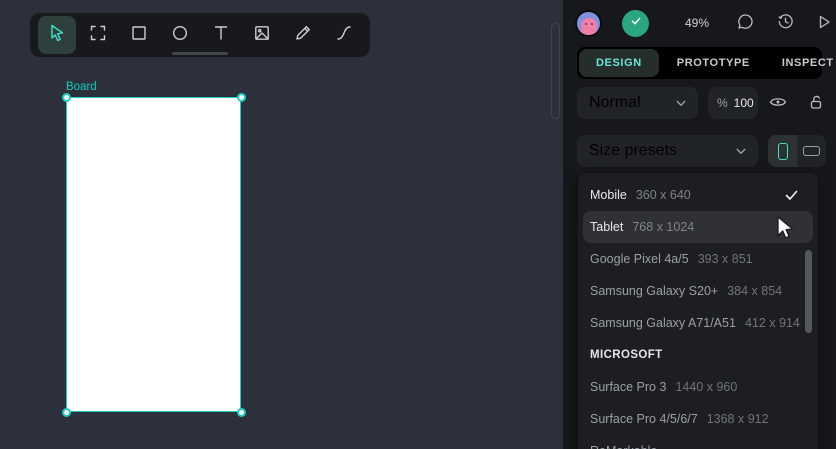  I want to click on text-icon, so click(221, 35).